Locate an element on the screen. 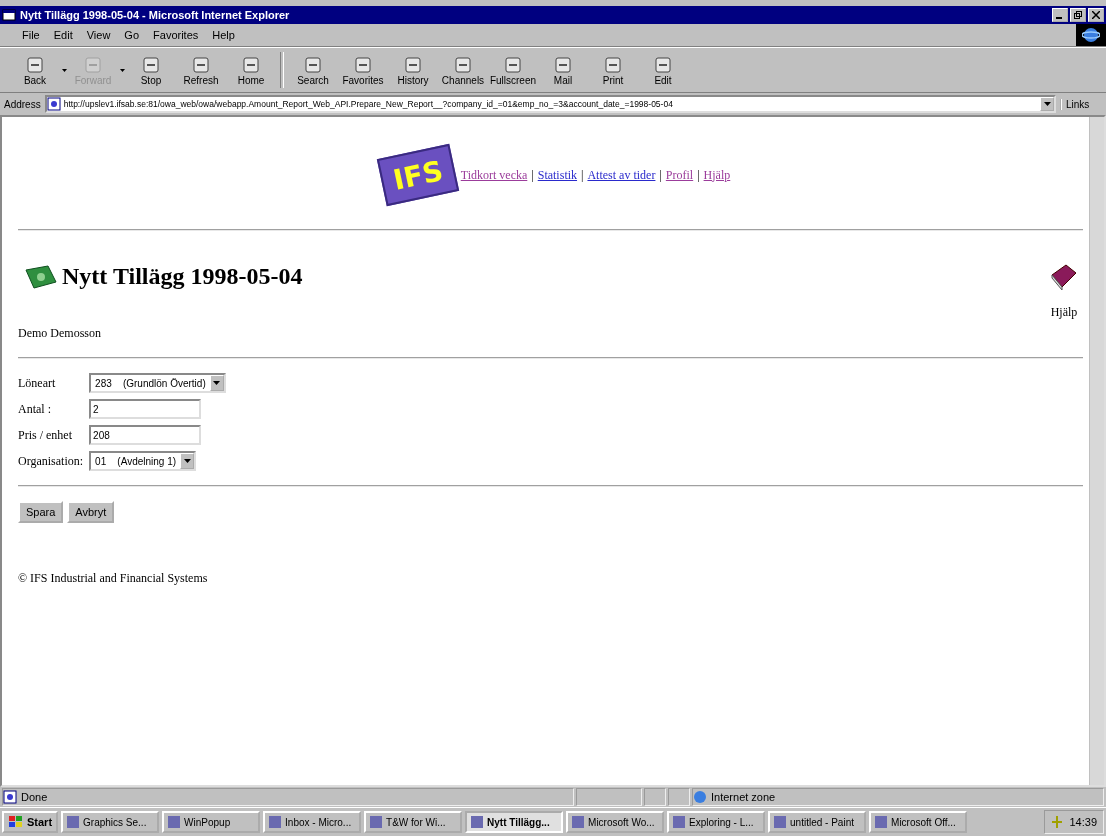 This screenshot has width=1106, height=836. form-button: Spara is located at coordinates (41, 512).